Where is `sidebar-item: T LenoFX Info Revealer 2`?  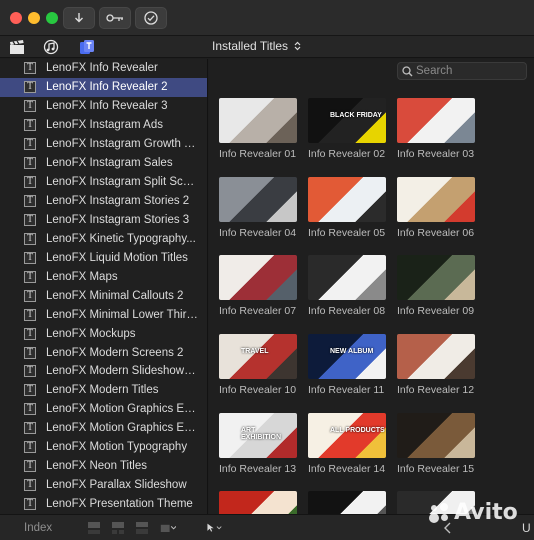
sidebar-item: T LenoFX Info Revealer 2 is located at coordinates (103, 87).